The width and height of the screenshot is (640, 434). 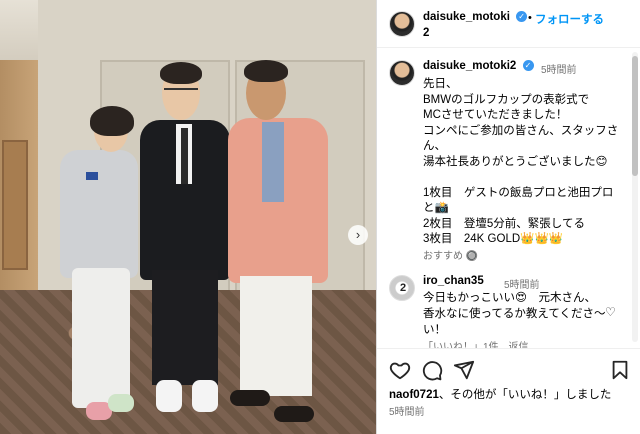 I want to click on share-icon, so click(x=464, y=370).